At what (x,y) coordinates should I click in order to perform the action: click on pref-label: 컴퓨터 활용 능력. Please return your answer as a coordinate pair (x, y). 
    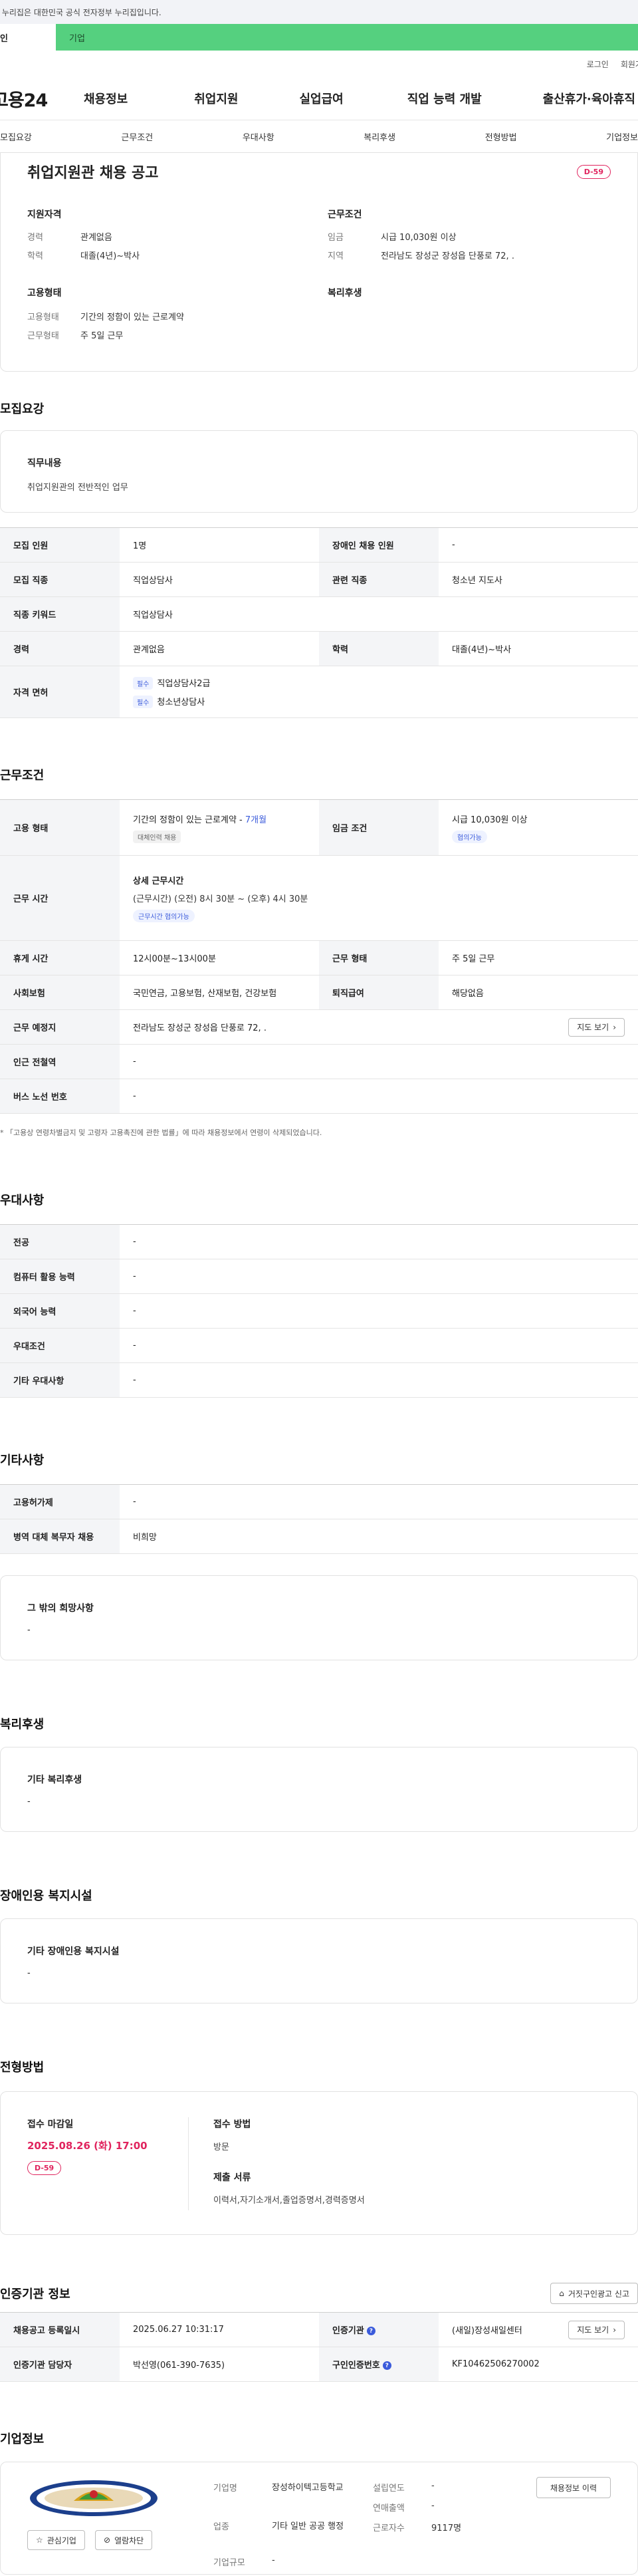
    Looking at the image, I should click on (60, 1276).